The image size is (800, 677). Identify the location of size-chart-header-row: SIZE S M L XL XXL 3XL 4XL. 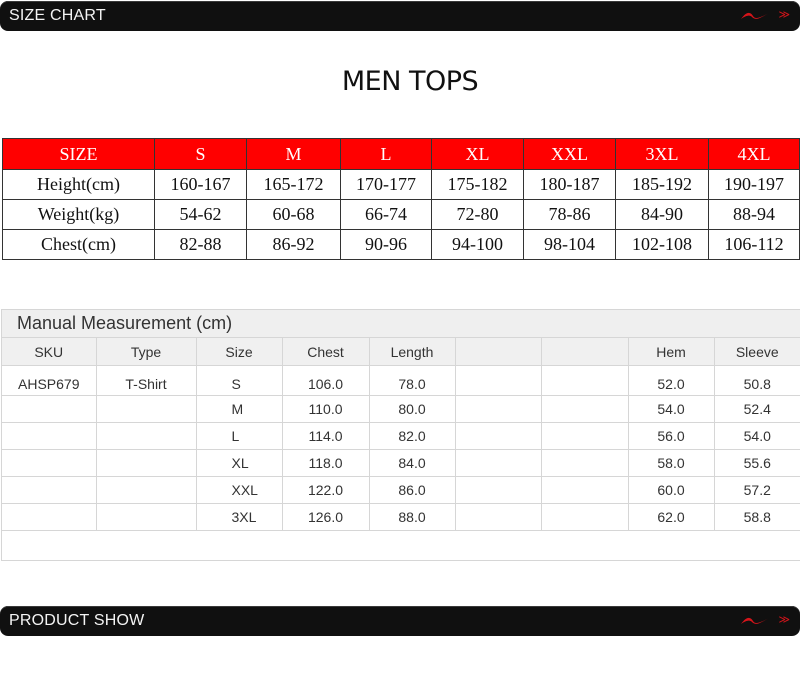
(401, 154).